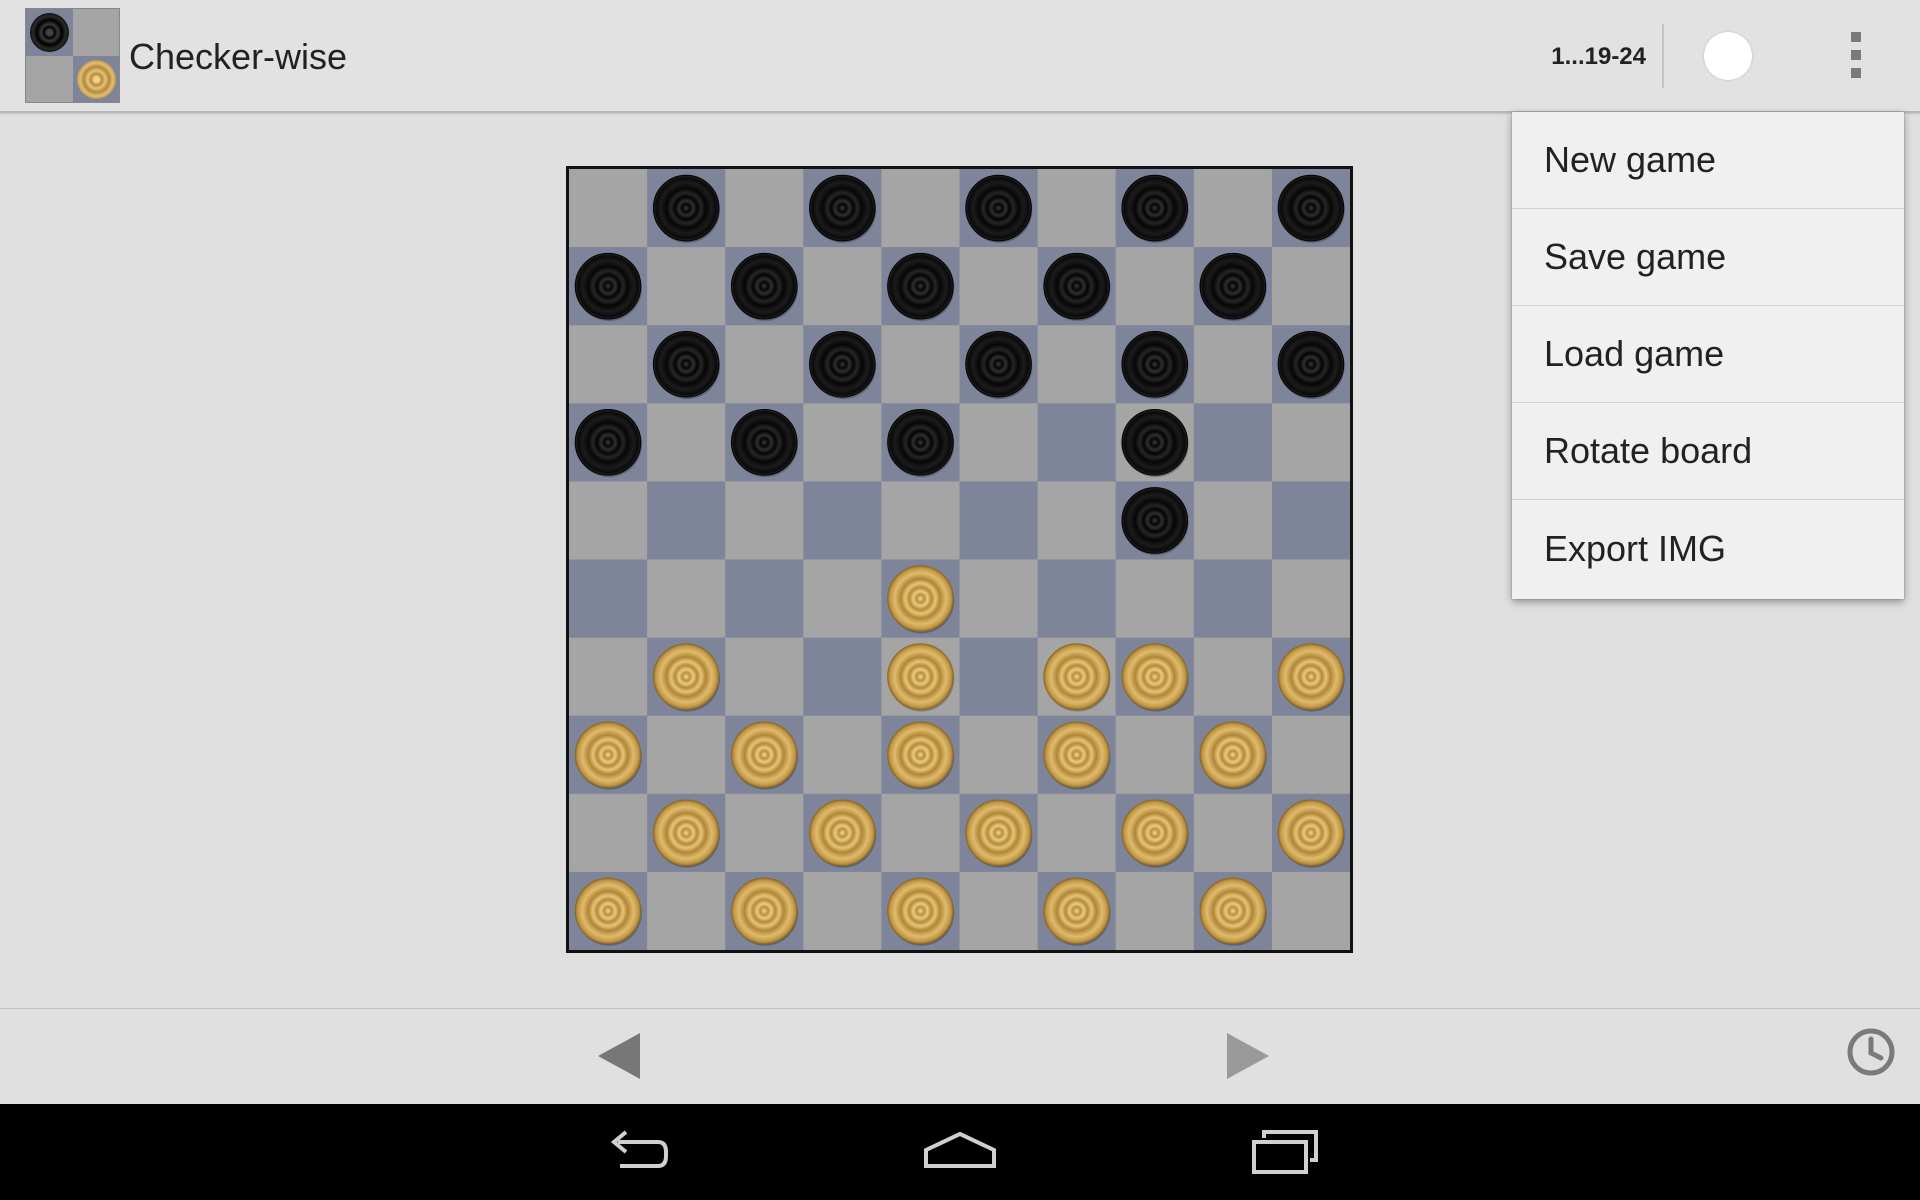 The height and width of the screenshot is (1200, 1920). I want to click on action-bar: Checker-wise 1...19-24, so click(960, 56).